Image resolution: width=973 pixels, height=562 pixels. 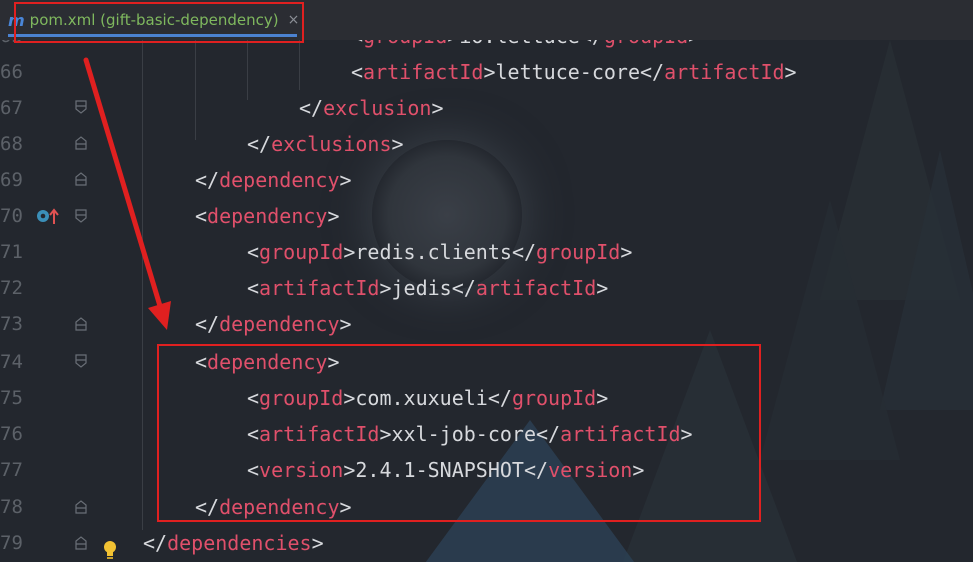 I want to click on code-text: </exclusions>, so click(x=325, y=144).